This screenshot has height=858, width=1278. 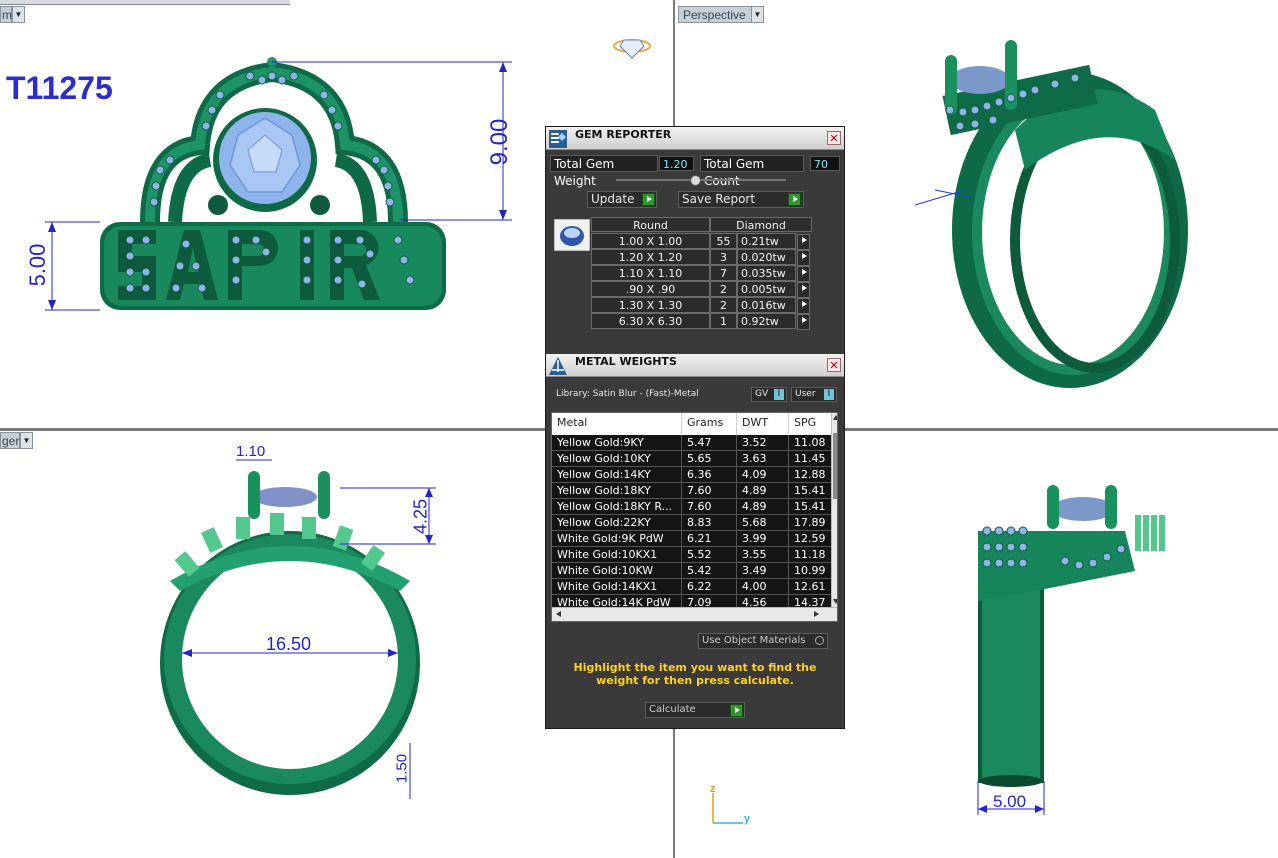 I want to click on metal-grams-cell: 6.36, so click(x=709, y=475).